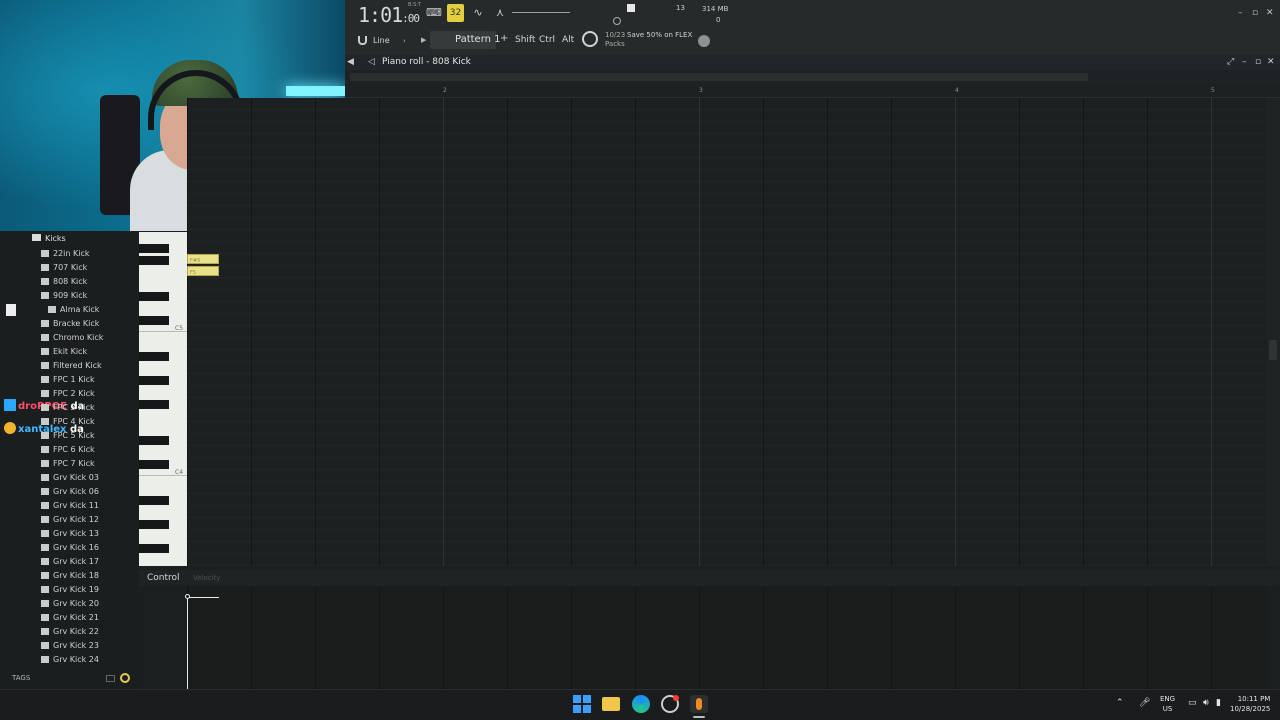 The height and width of the screenshot is (720, 1280). I want to click on control-selector: Control, so click(163, 578).